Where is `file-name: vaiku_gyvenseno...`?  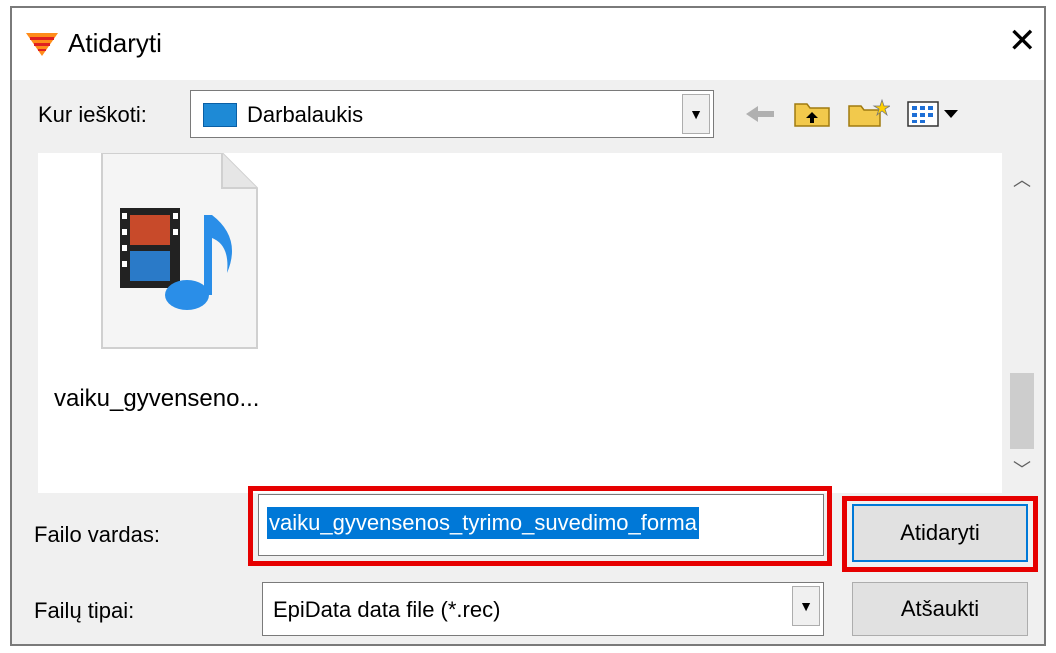
file-name: vaiku_gyvenseno... is located at coordinates (157, 398).